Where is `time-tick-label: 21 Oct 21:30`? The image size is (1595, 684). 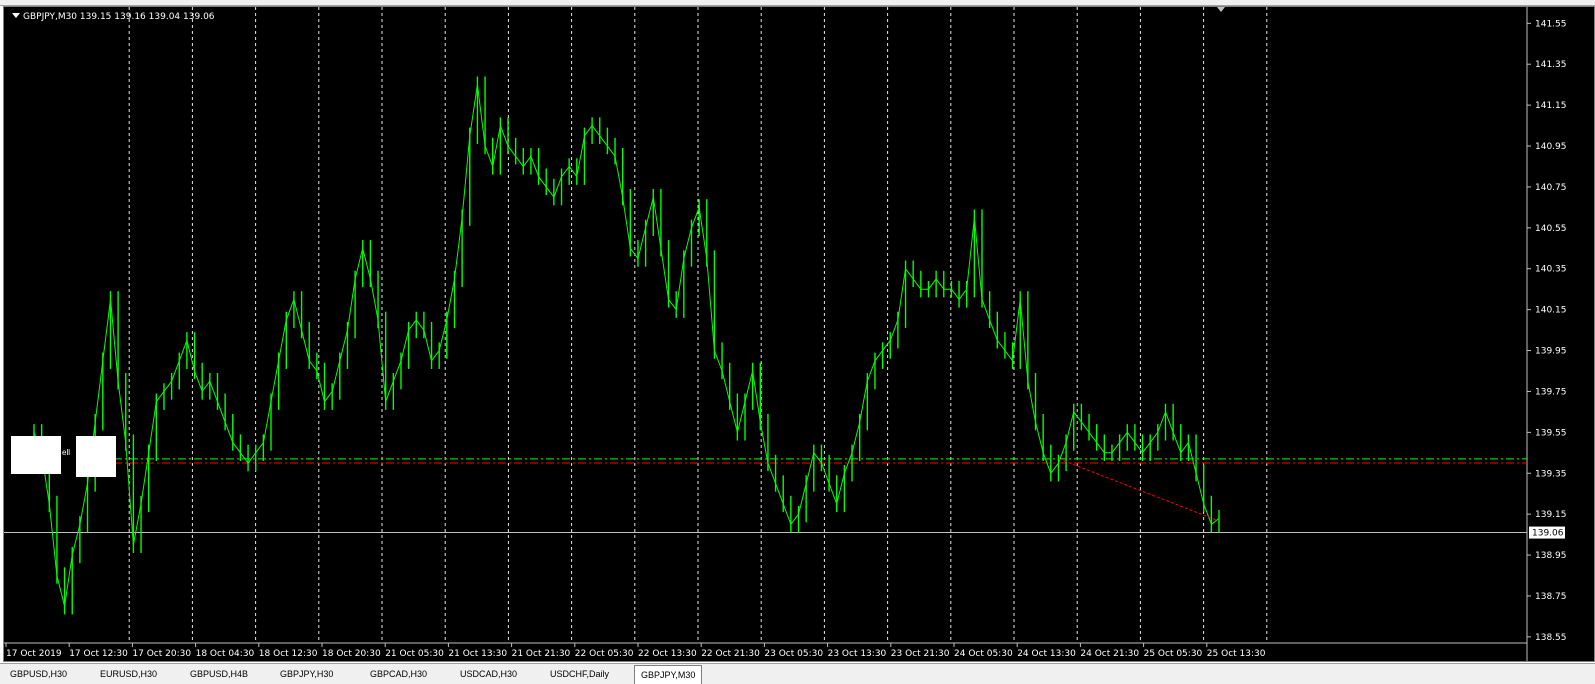 time-tick-label: 21 Oct 21:30 is located at coordinates (541, 654).